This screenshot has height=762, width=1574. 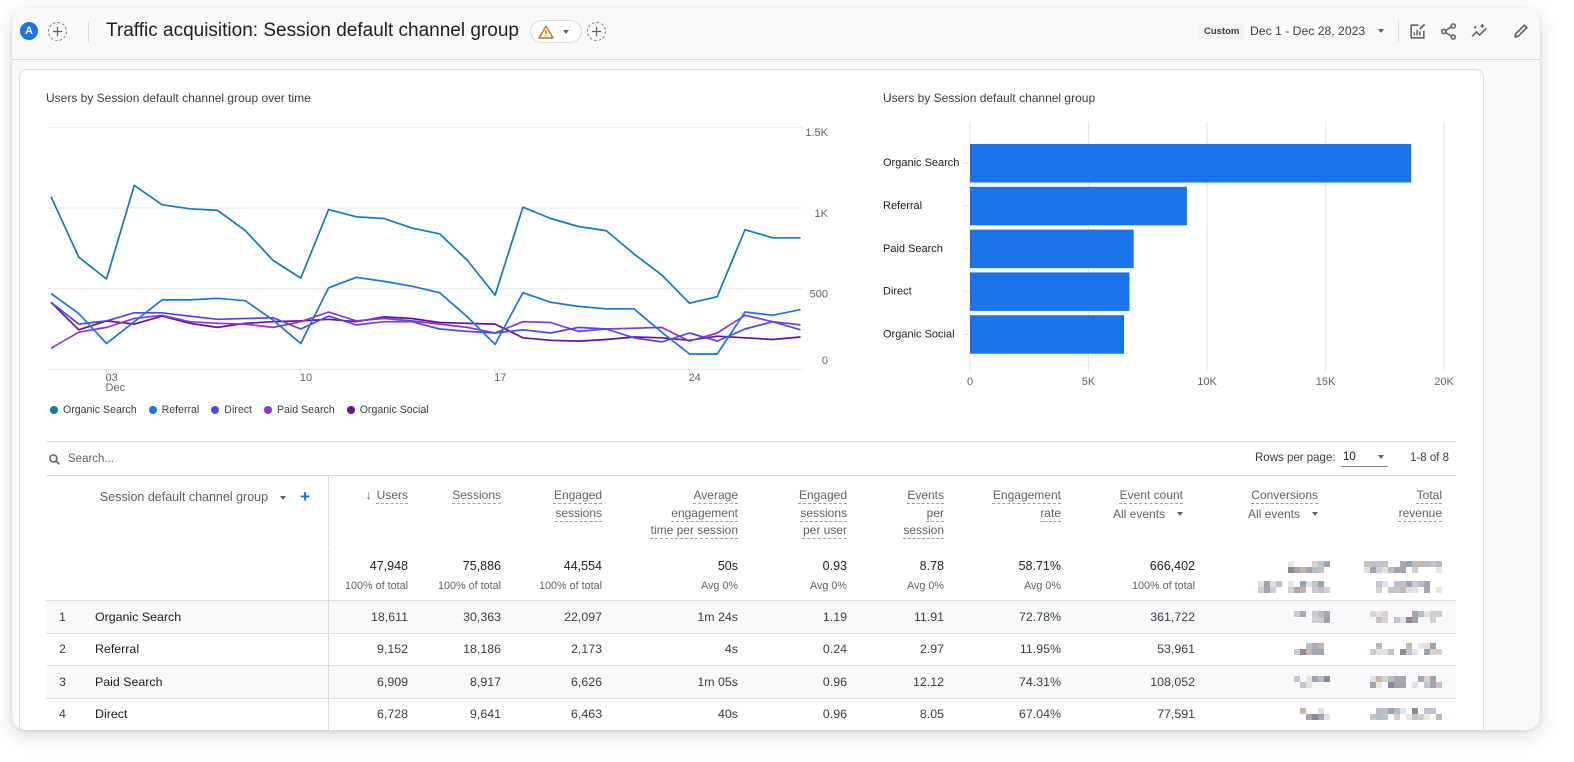 I want to click on column-header-text: Events, so click(x=925, y=495).